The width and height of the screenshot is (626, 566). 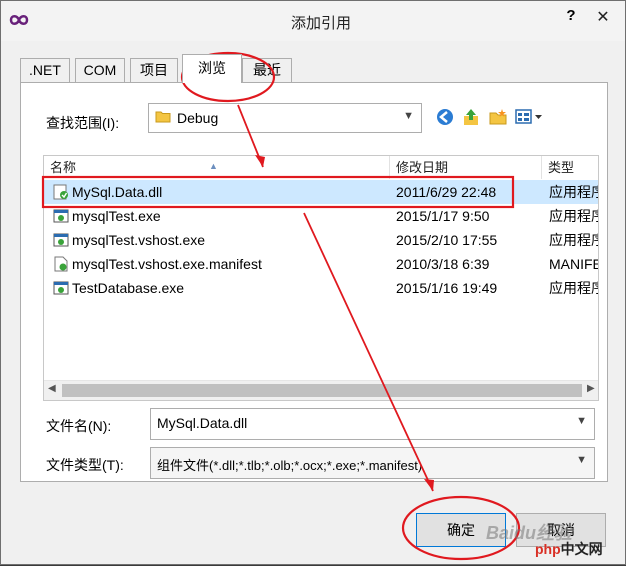 I want to click on sort-ascending-icon: ▲, so click(x=213, y=166).